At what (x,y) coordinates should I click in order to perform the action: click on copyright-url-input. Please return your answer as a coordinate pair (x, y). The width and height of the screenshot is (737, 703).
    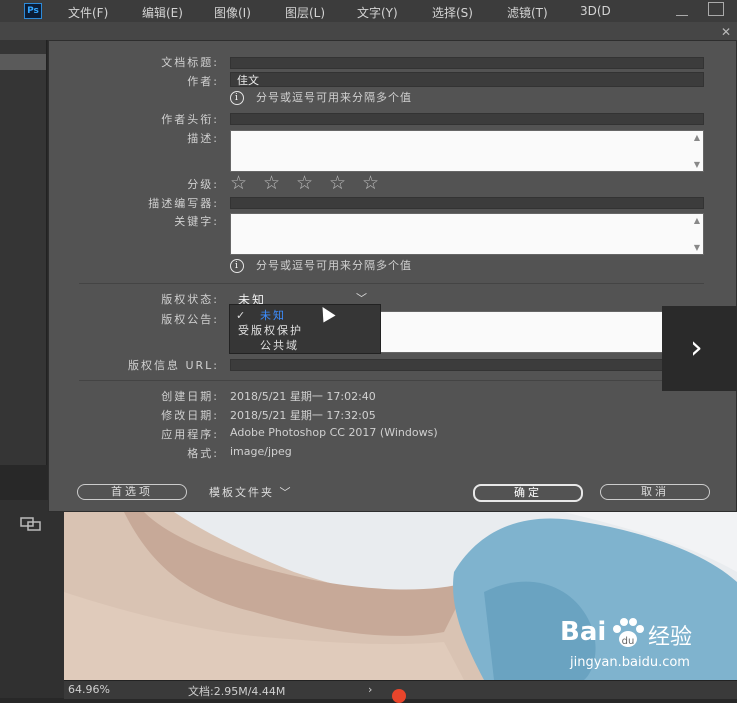
    Looking at the image, I should click on (467, 365).